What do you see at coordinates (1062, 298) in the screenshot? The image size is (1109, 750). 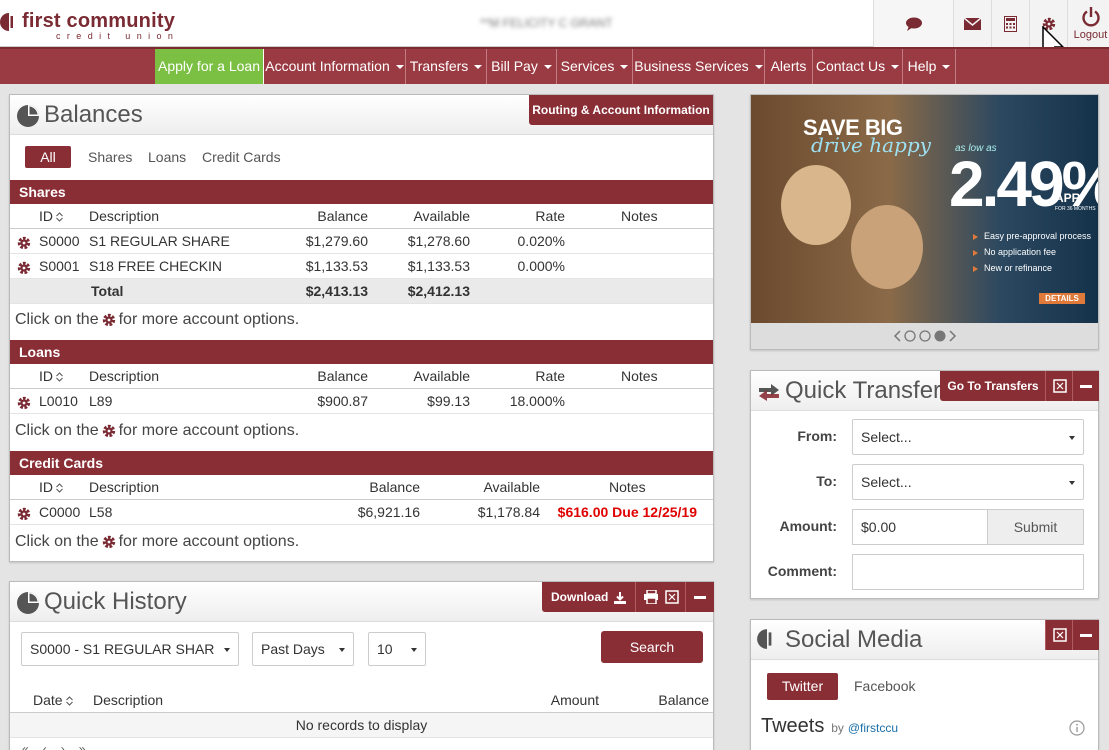 I see `promo-details-button: DETAILS` at bounding box center [1062, 298].